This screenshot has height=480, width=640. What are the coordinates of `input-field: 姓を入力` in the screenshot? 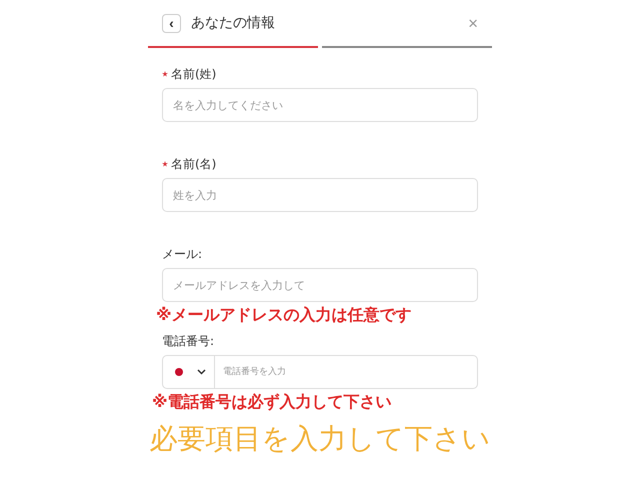 It's located at (320, 195).